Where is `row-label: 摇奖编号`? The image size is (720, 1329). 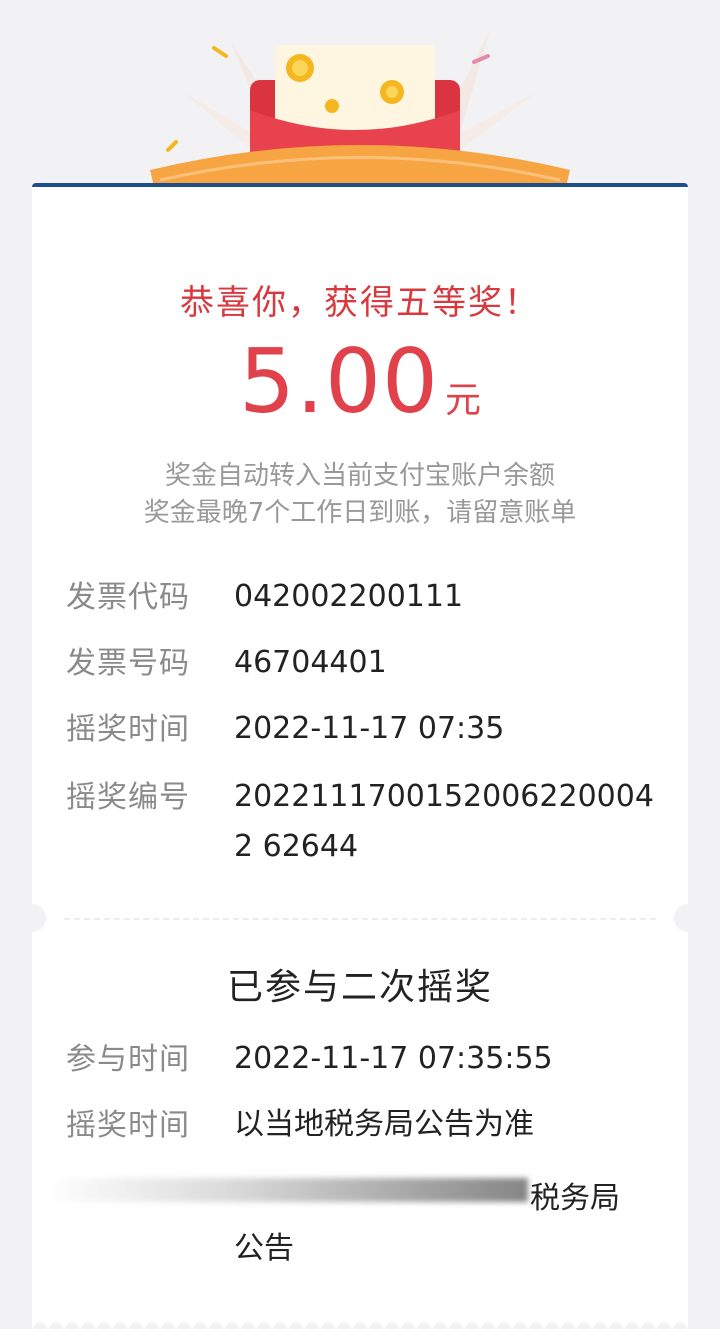
row-label: 摇奖编号 is located at coordinates (128, 797).